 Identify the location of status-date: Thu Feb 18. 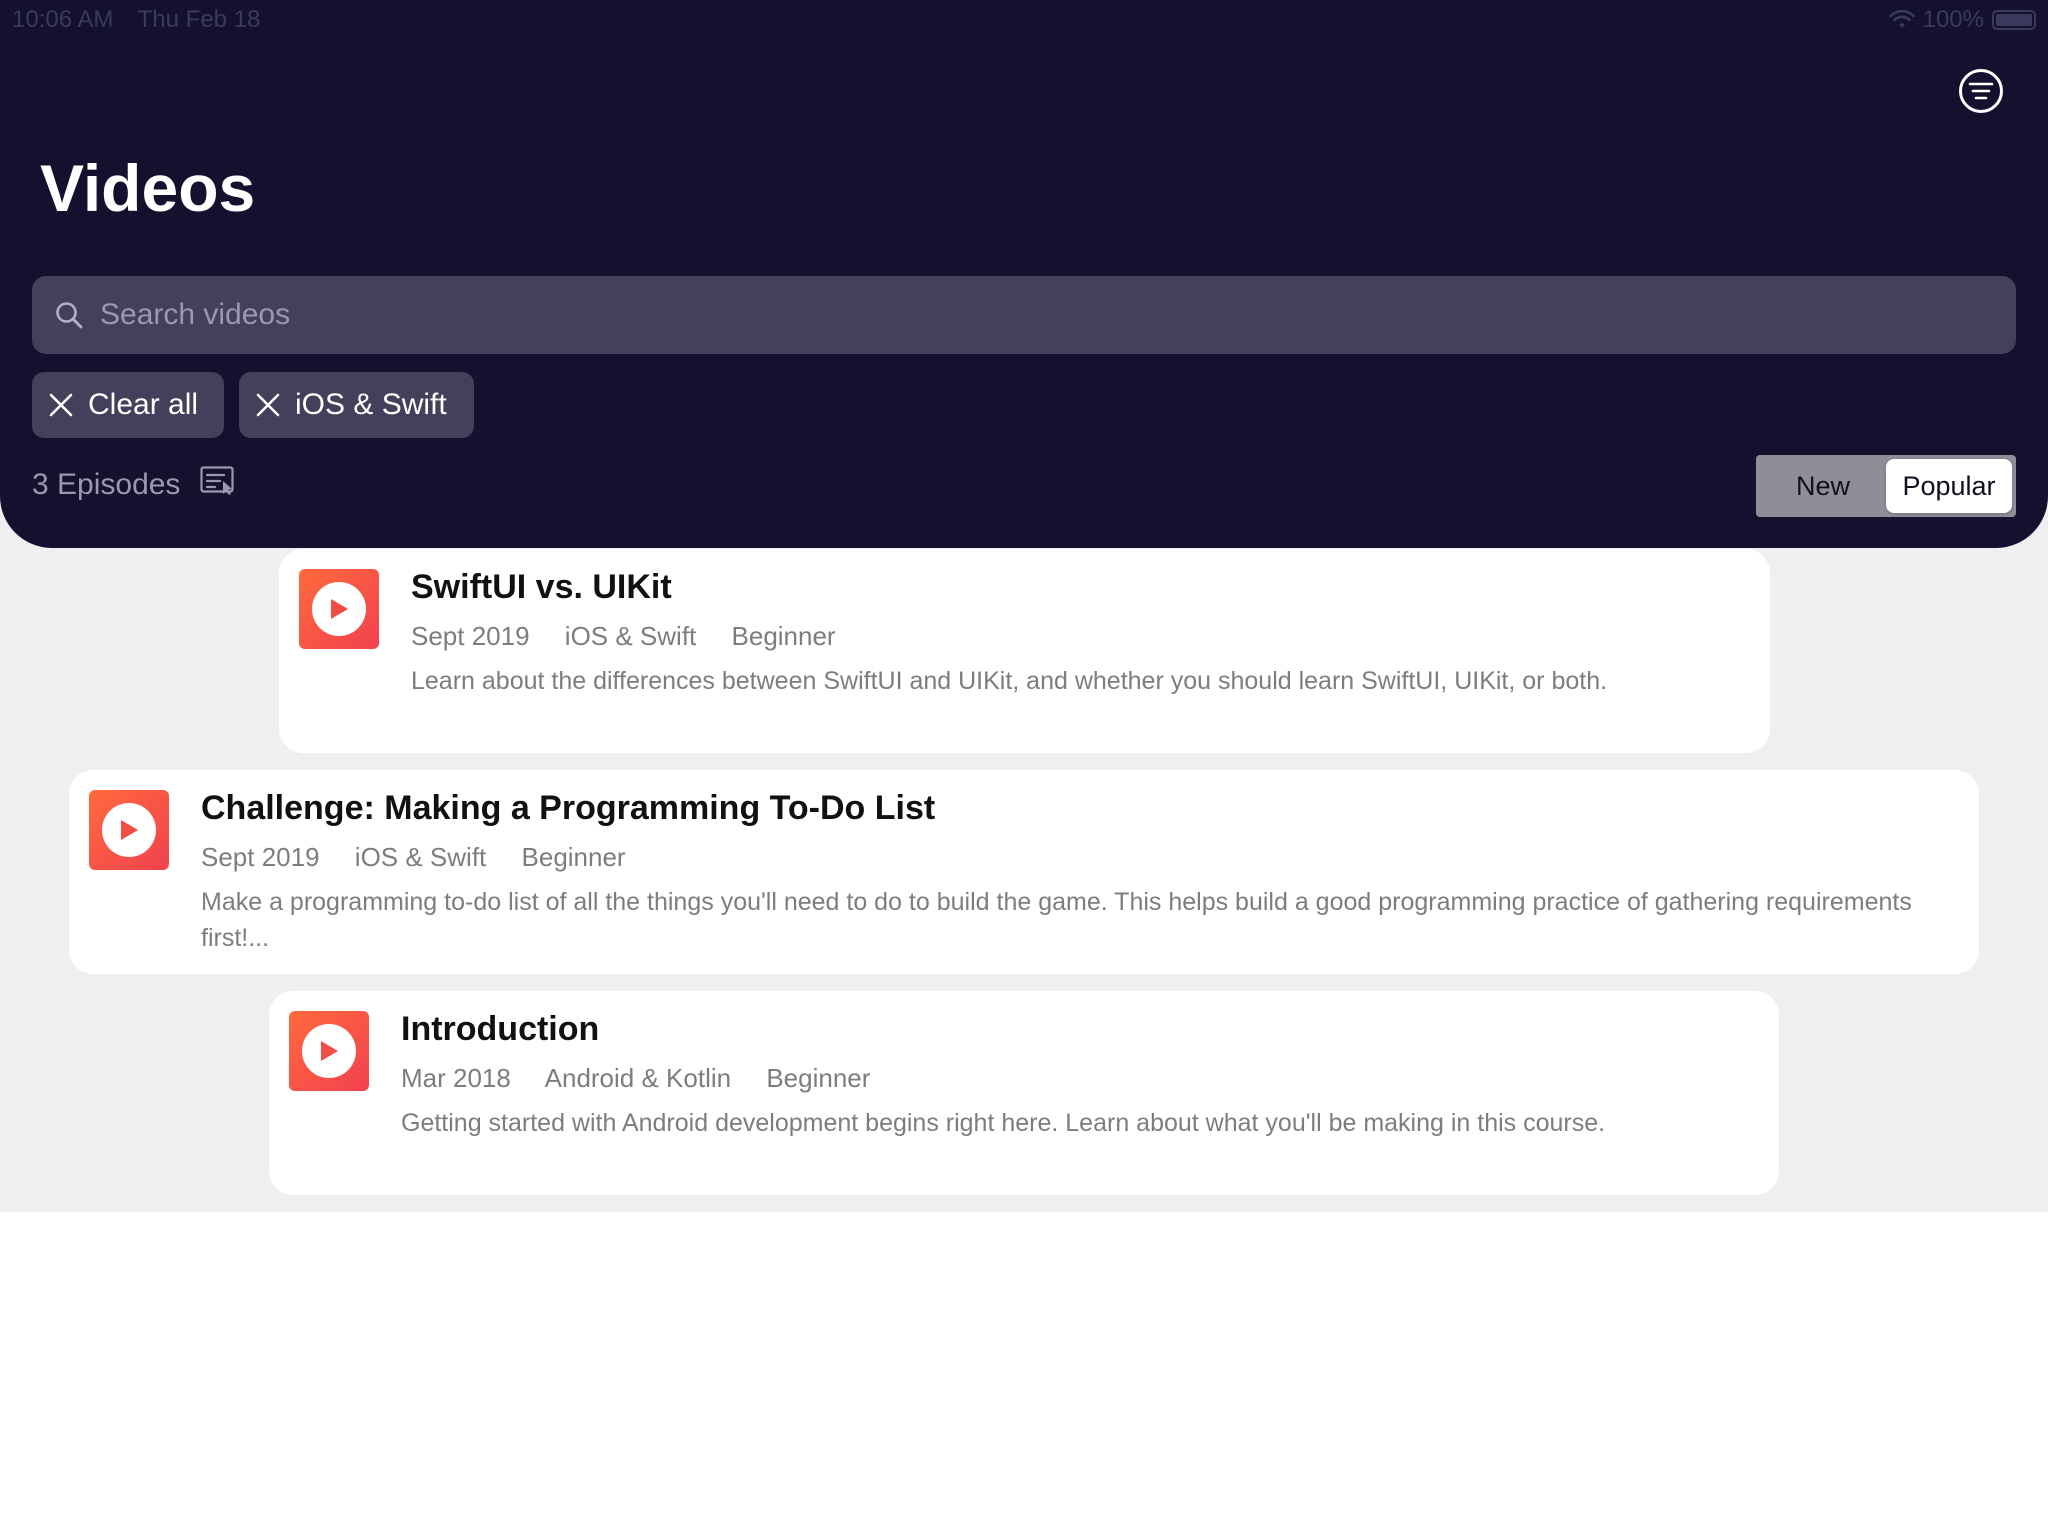
(199, 19).